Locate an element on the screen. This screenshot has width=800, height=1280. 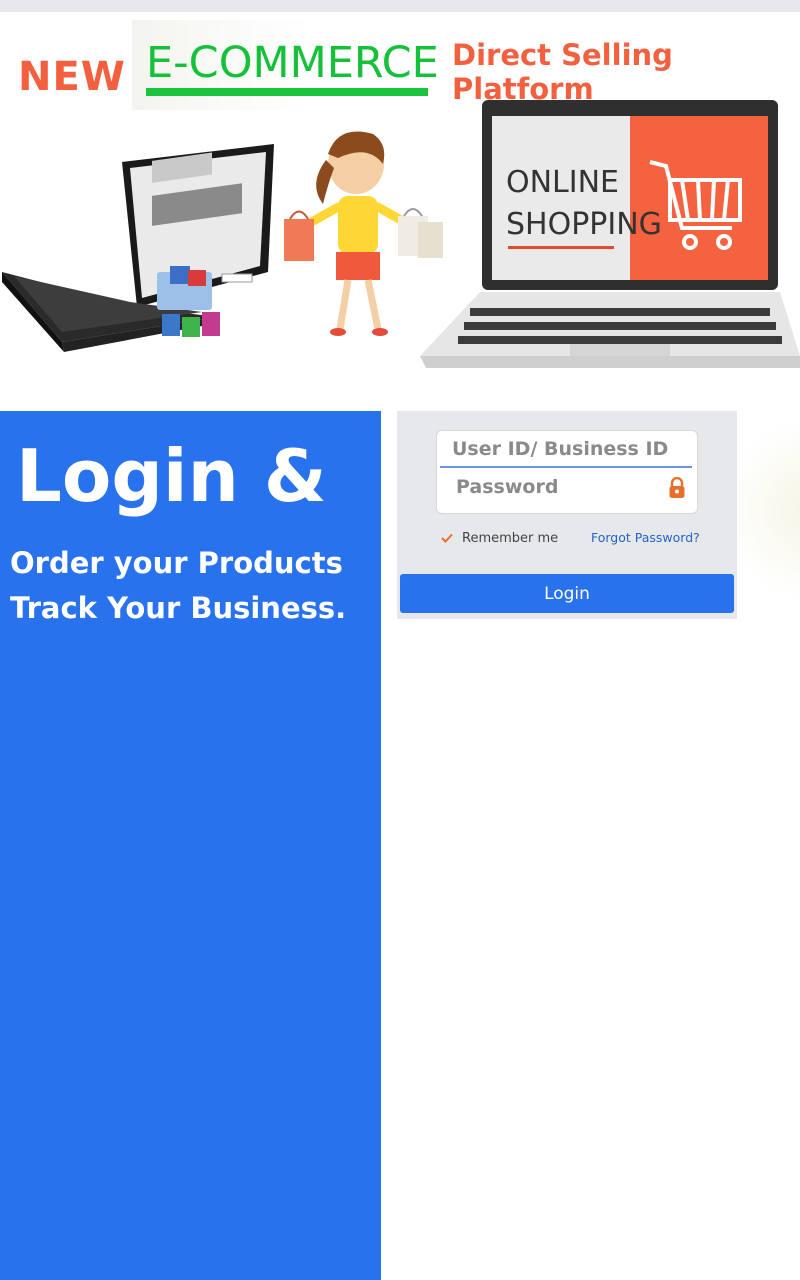
user-id-input is located at coordinates (566, 450).